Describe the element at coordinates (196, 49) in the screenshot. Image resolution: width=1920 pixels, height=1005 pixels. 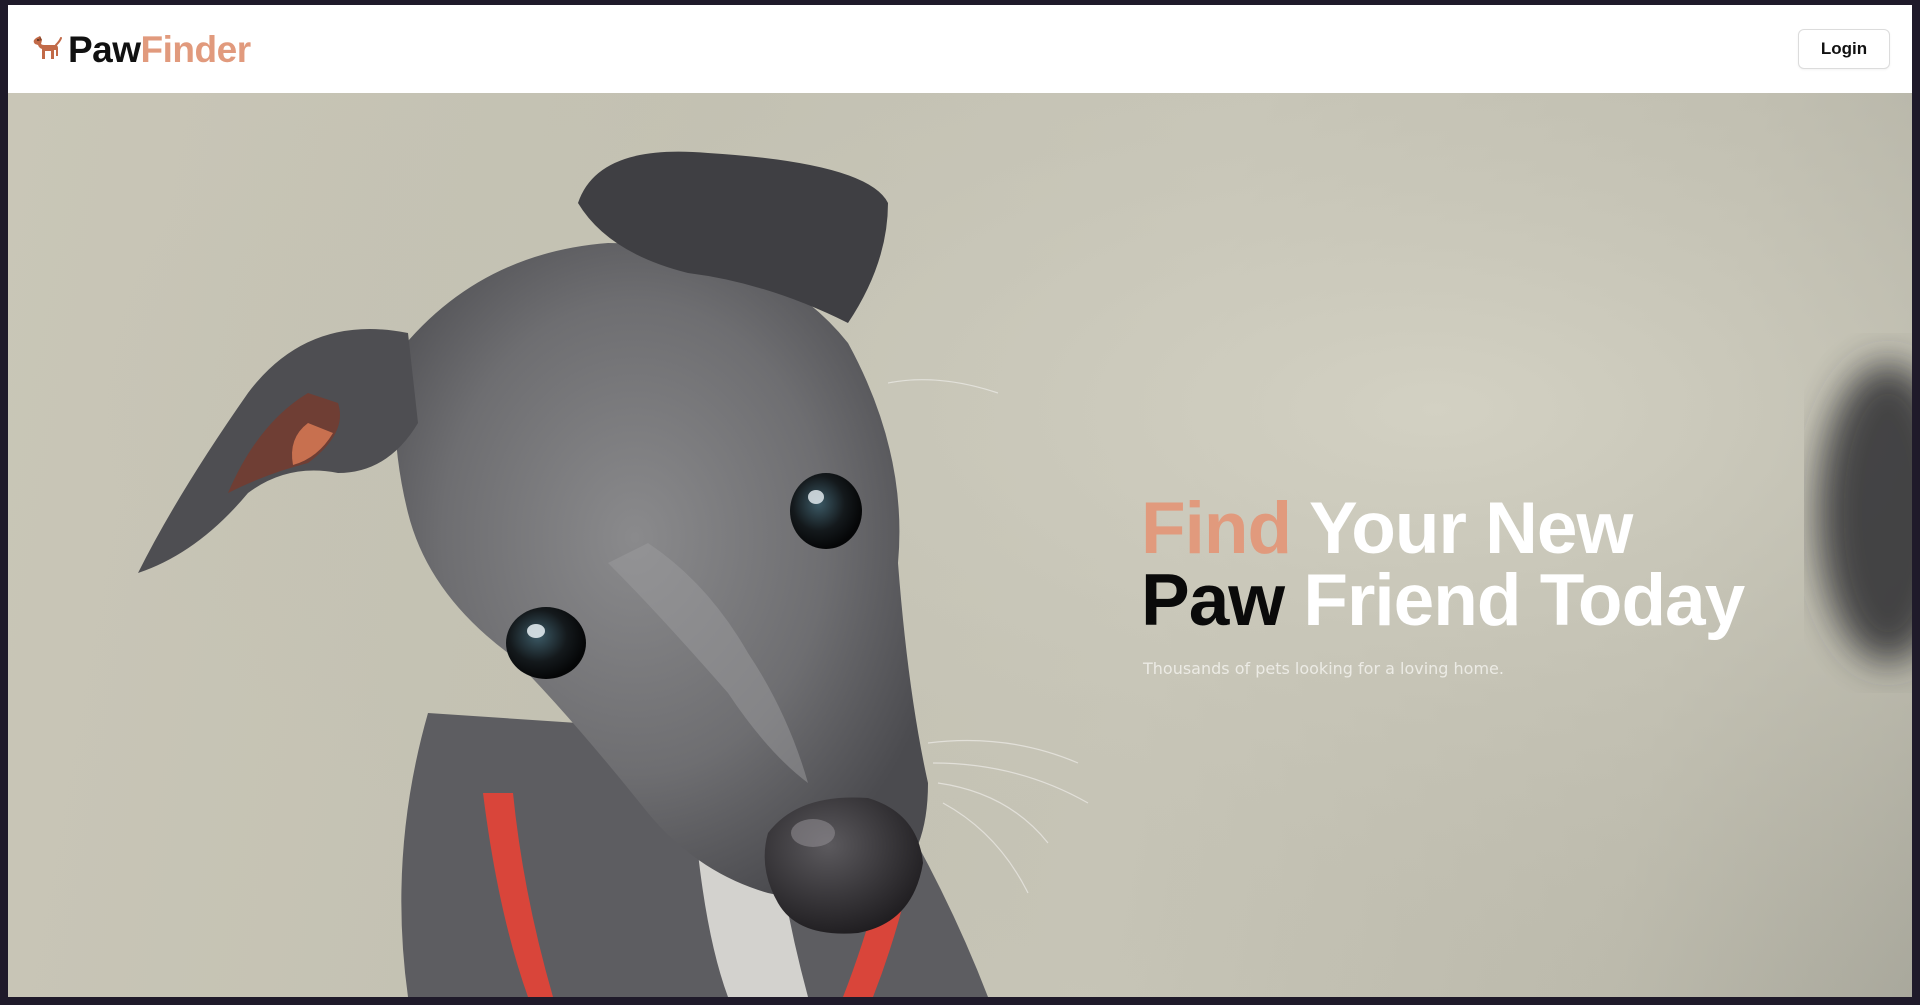
I see `brand-name-finder: Finder` at that location.